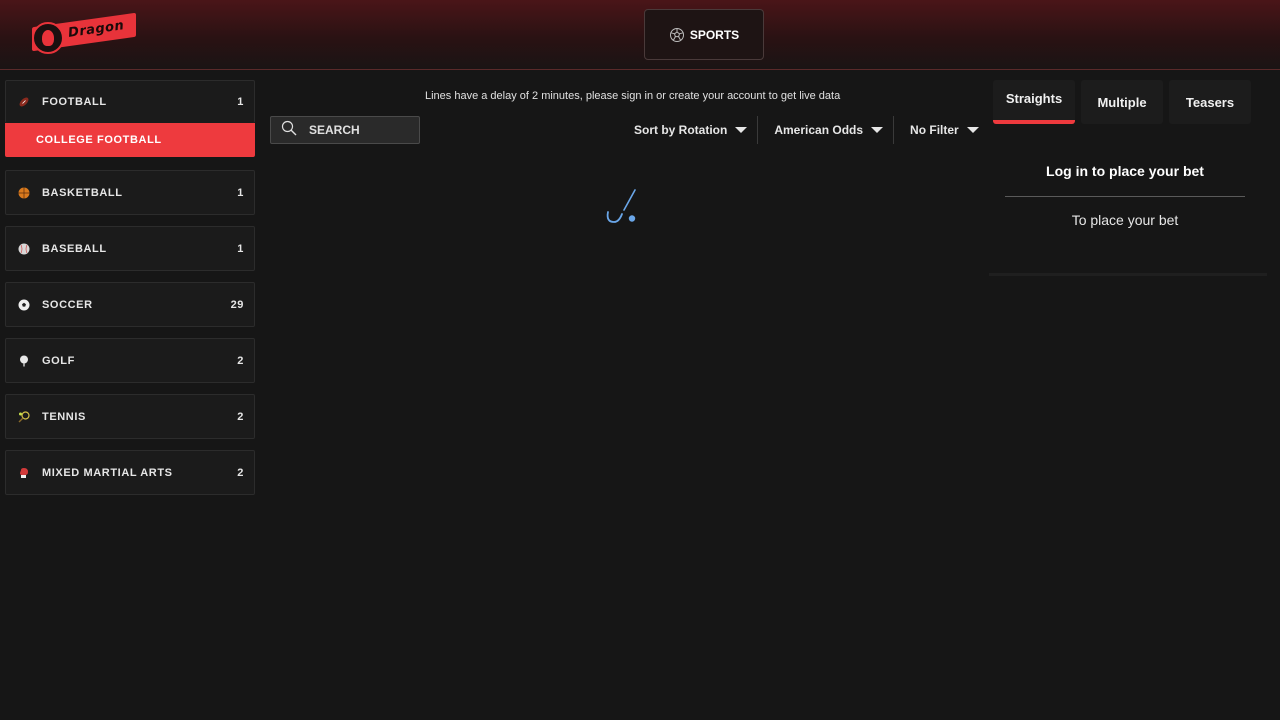 This screenshot has width=1280, height=720. I want to click on filter-bar: Sort by Rotation American Odds No Filter, so click(805, 130).